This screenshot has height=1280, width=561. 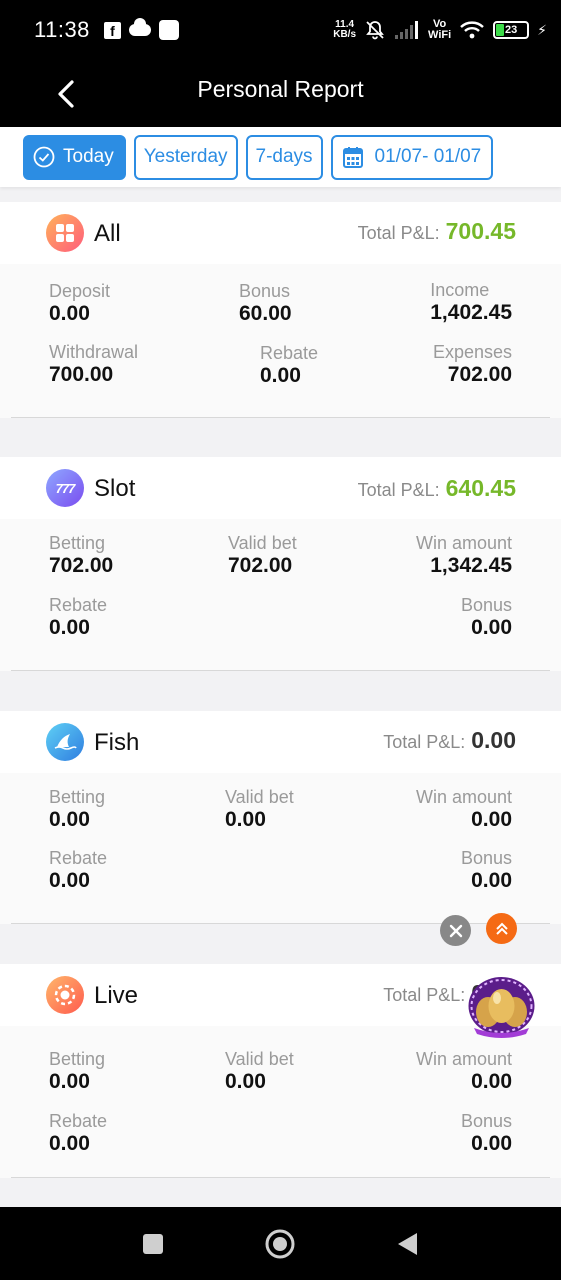 I want to click on wifi-icon, so click(x=472, y=30).